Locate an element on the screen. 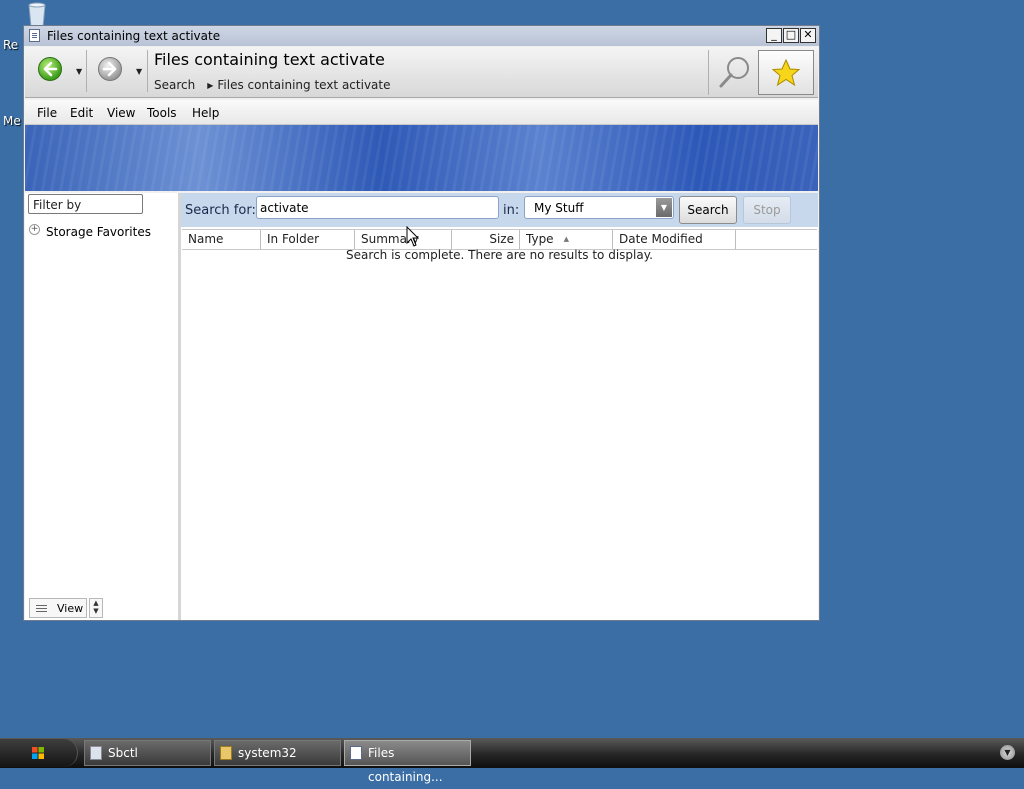  in-label: in: is located at coordinates (511, 210).